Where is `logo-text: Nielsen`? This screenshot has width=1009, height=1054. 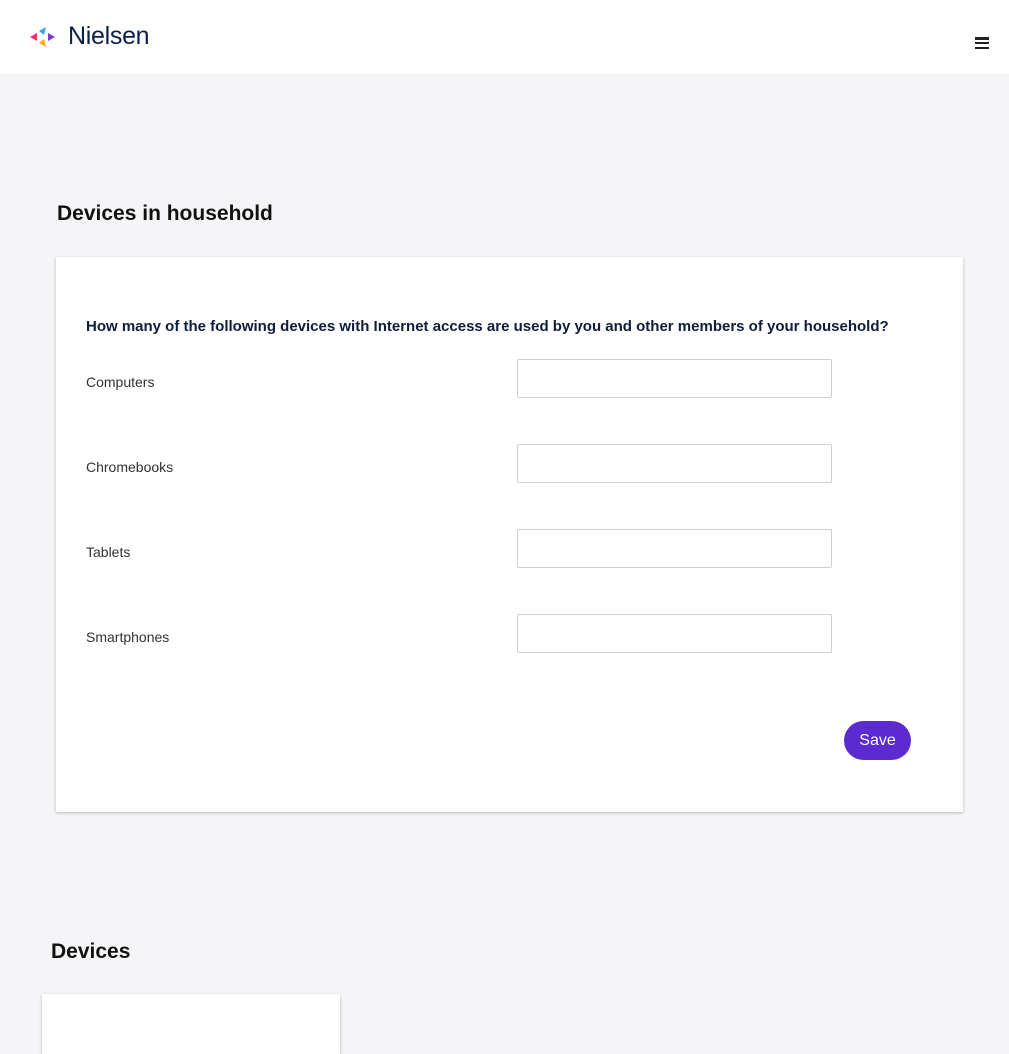 logo-text: Nielsen is located at coordinates (109, 36).